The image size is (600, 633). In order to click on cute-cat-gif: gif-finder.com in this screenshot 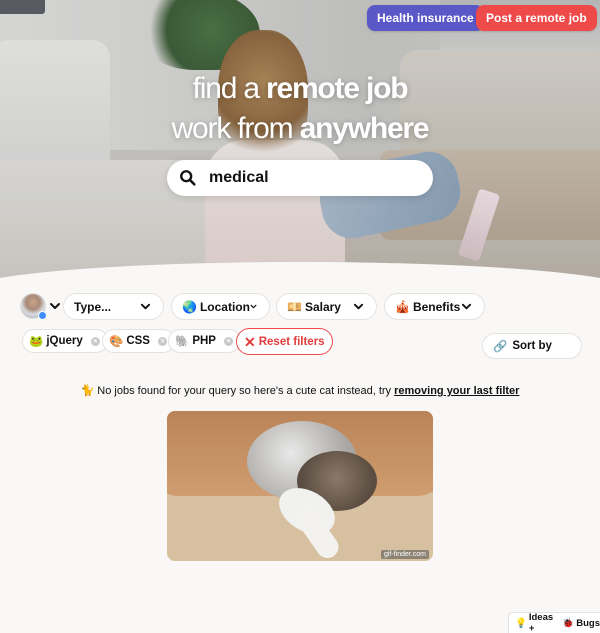, I will do `click(300, 486)`.